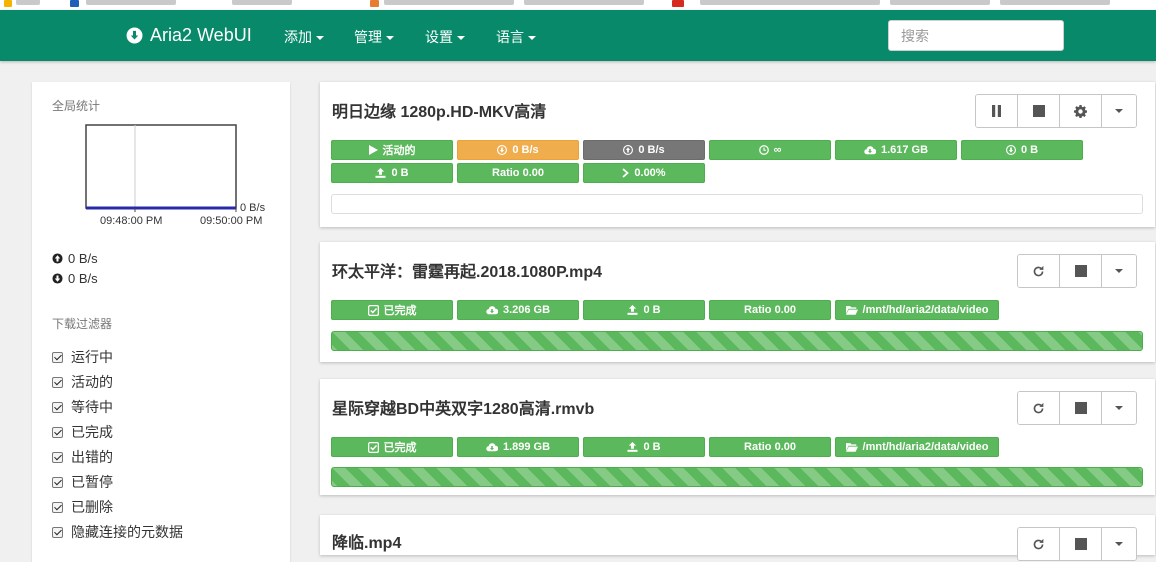  Describe the element at coordinates (652, 310) in the screenshot. I see `uploaded-text: 0 B` at that location.